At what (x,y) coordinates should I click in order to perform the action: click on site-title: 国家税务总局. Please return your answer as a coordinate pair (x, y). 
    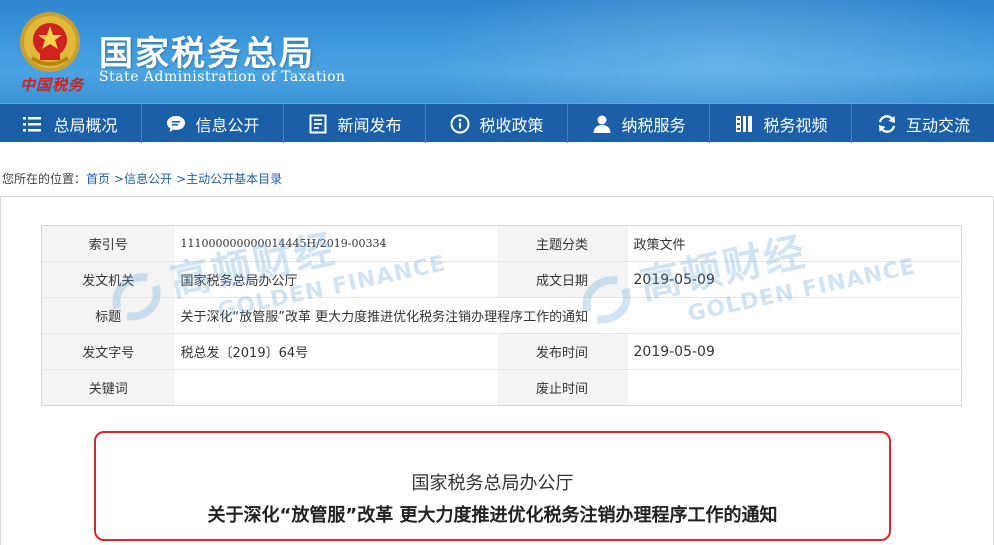
    Looking at the image, I should click on (207, 50).